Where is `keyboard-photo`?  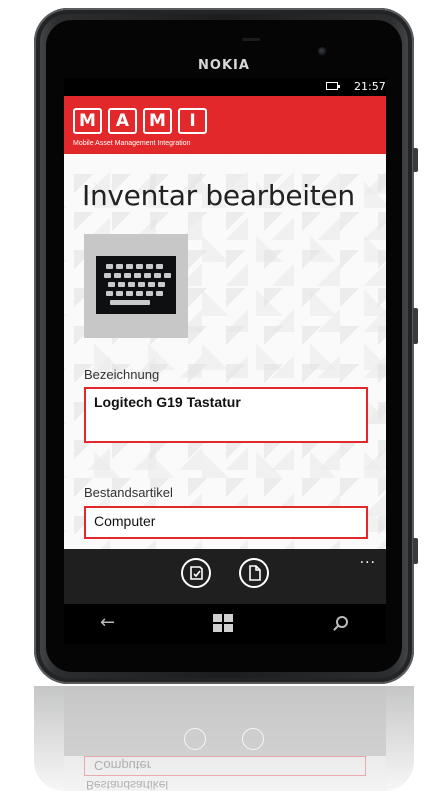 keyboard-photo is located at coordinates (136, 285).